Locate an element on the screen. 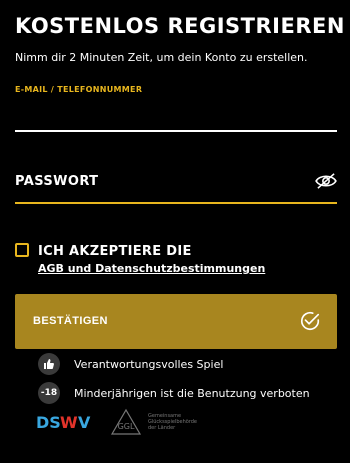 This screenshot has width=350, height=463. terms-link: AGB und Datenschutzbestimmungen is located at coordinates (151, 268).